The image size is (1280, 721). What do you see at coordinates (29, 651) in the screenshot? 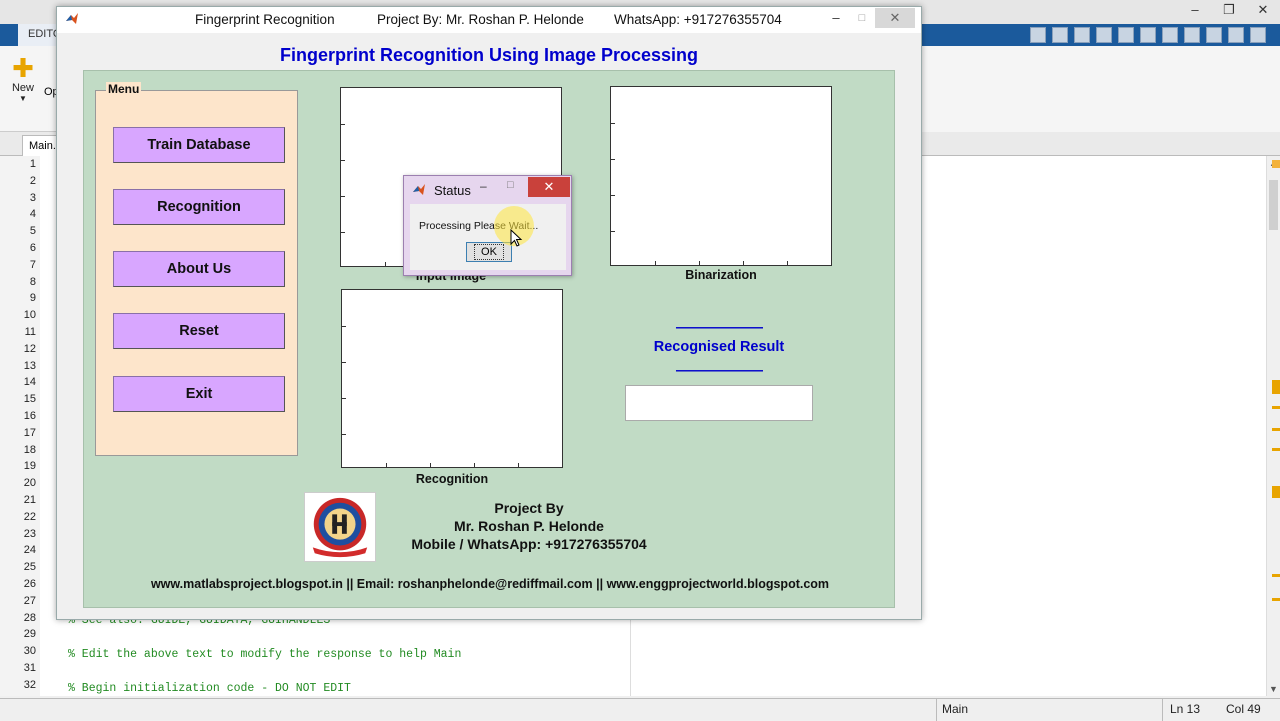
I see `line-number: 30` at bounding box center [29, 651].